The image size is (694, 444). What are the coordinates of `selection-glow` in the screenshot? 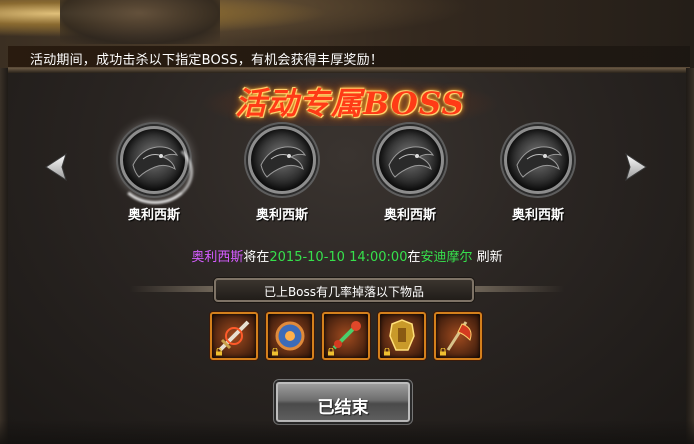 It's located at (155, 172).